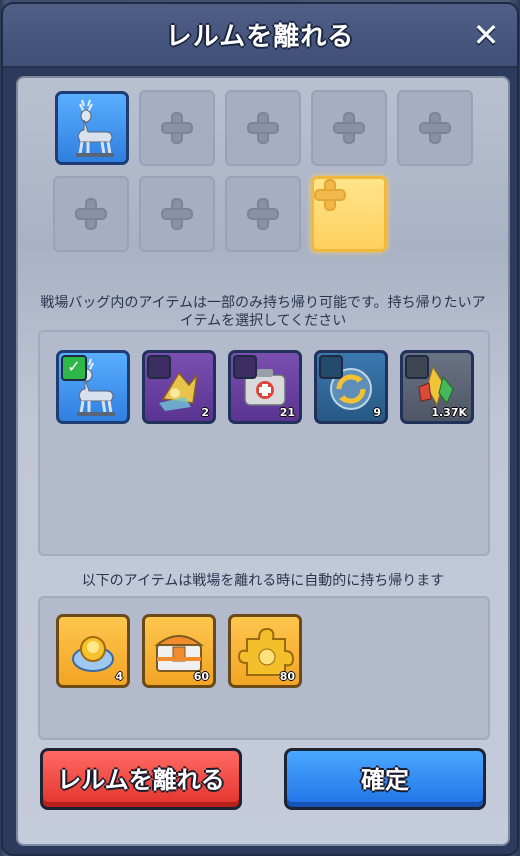 This screenshot has width=520, height=856. Describe the element at coordinates (265, 651) in the screenshot. I see `auto-item-gold-puzzle-piece: 80` at that location.